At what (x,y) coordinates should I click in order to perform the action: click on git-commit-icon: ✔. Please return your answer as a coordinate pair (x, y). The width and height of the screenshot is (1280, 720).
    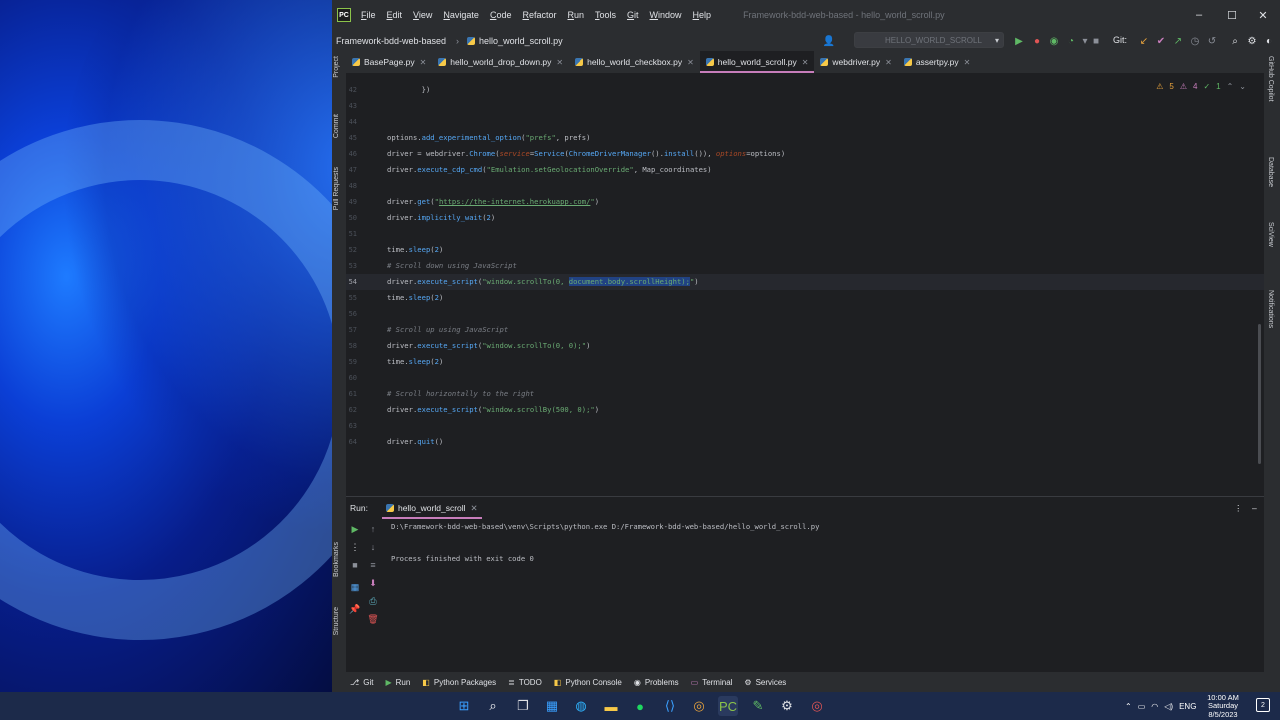
    Looking at the image, I should click on (1161, 41).